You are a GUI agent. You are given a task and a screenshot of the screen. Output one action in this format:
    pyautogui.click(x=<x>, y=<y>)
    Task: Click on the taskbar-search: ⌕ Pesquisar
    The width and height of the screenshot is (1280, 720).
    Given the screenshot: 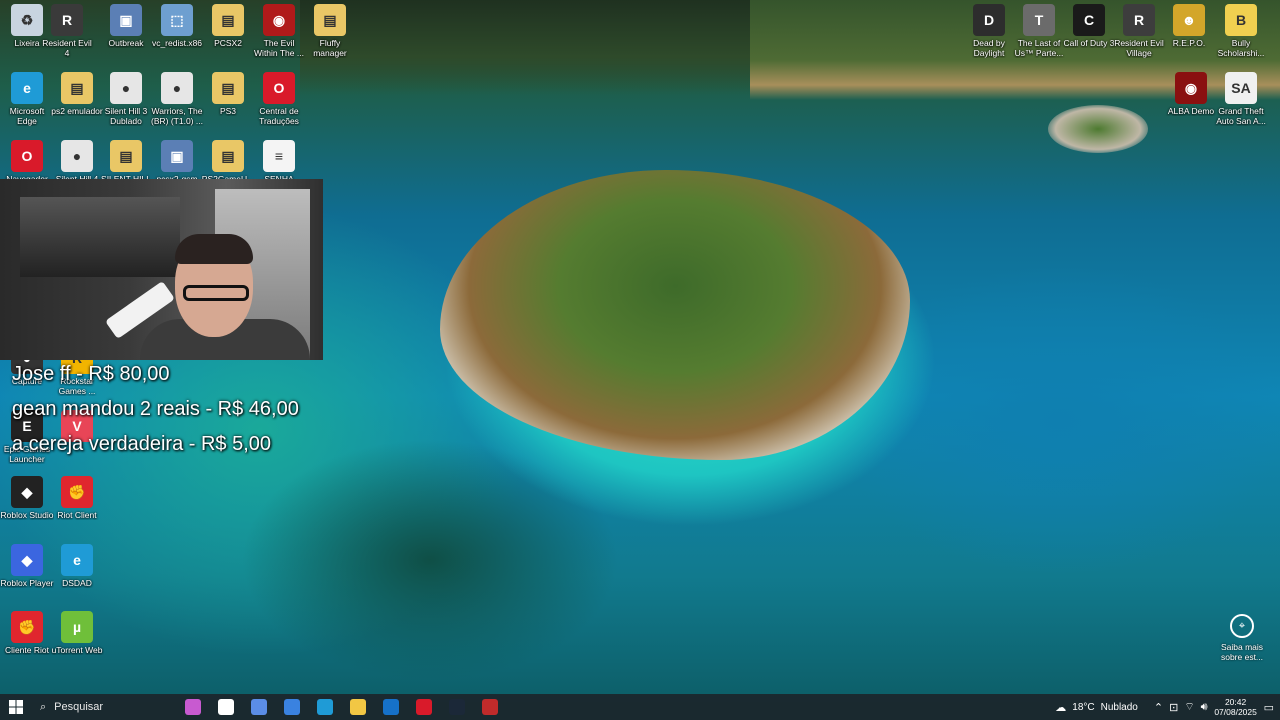 What is the action you would take?
    pyautogui.click(x=104, y=707)
    